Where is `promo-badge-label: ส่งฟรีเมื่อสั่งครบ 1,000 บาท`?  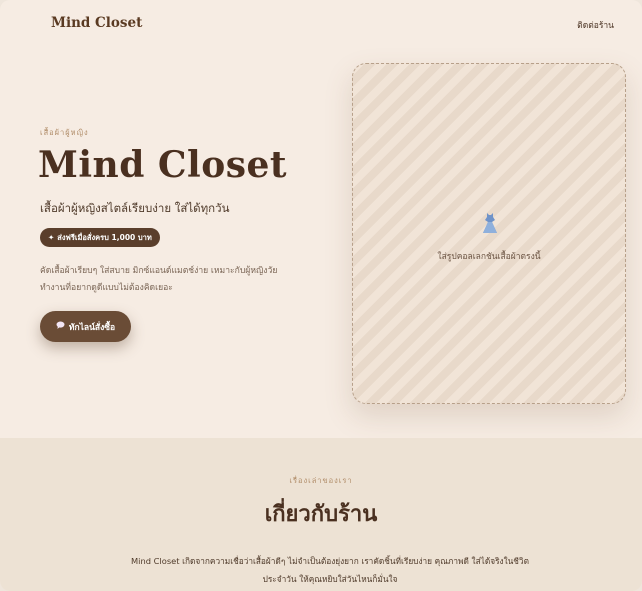
promo-badge-label: ส่งฟรีเมื่อสั่งครบ 1,000 บาท is located at coordinates (104, 237).